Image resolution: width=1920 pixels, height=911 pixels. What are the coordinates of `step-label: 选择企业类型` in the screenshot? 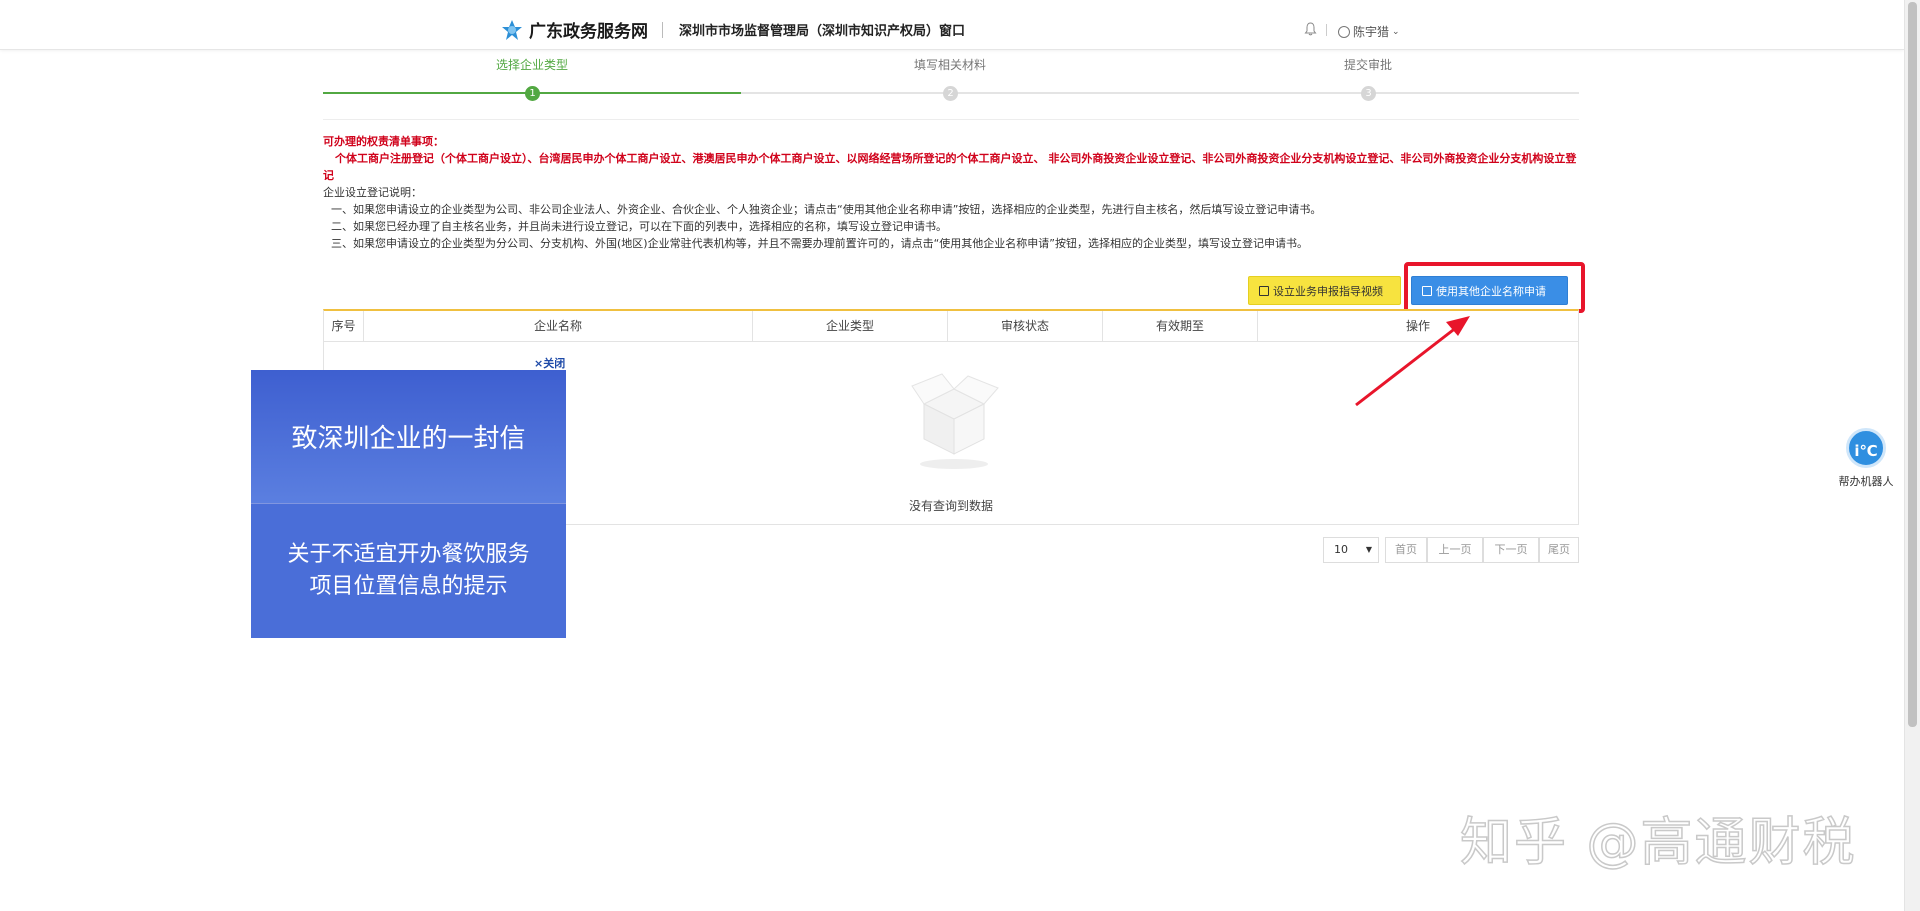 It's located at (531, 65).